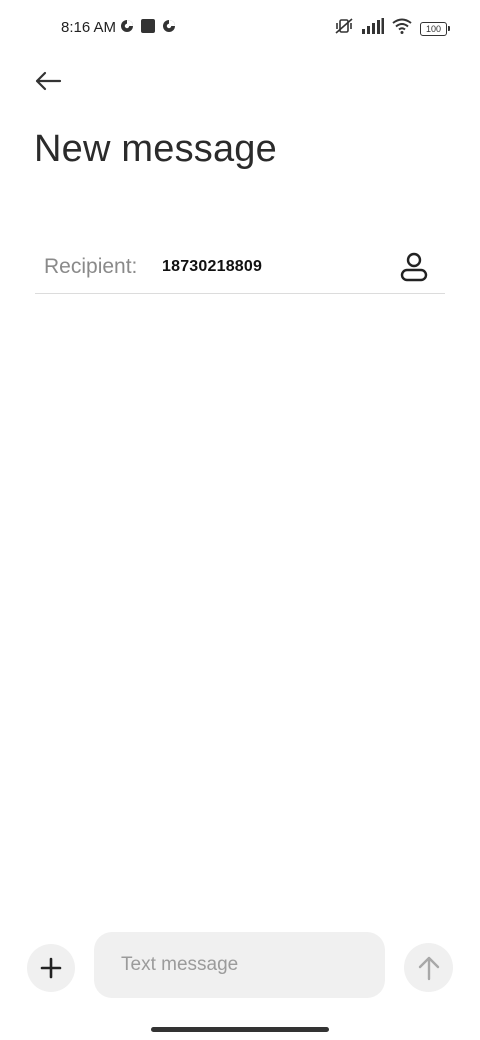 This screenshot has width=480, height=1040. What do you see at coordinates (240, 1029) in the screenshot?
I see `home-indicator` at bounding box center [240, 1029].